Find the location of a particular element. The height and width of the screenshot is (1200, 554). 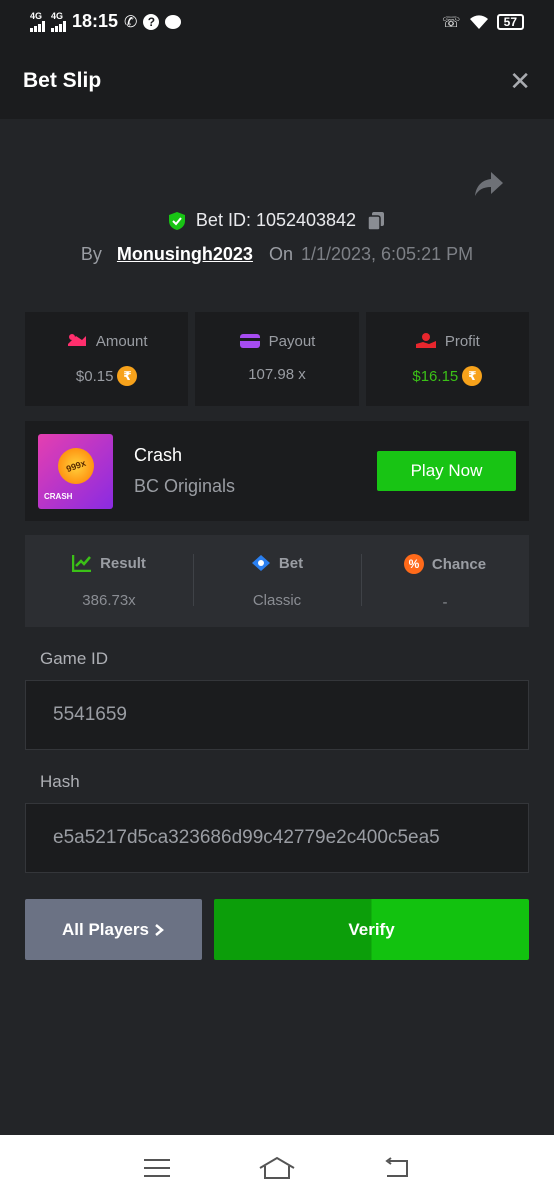

menu-icon is located at coordinates (157, 1168).